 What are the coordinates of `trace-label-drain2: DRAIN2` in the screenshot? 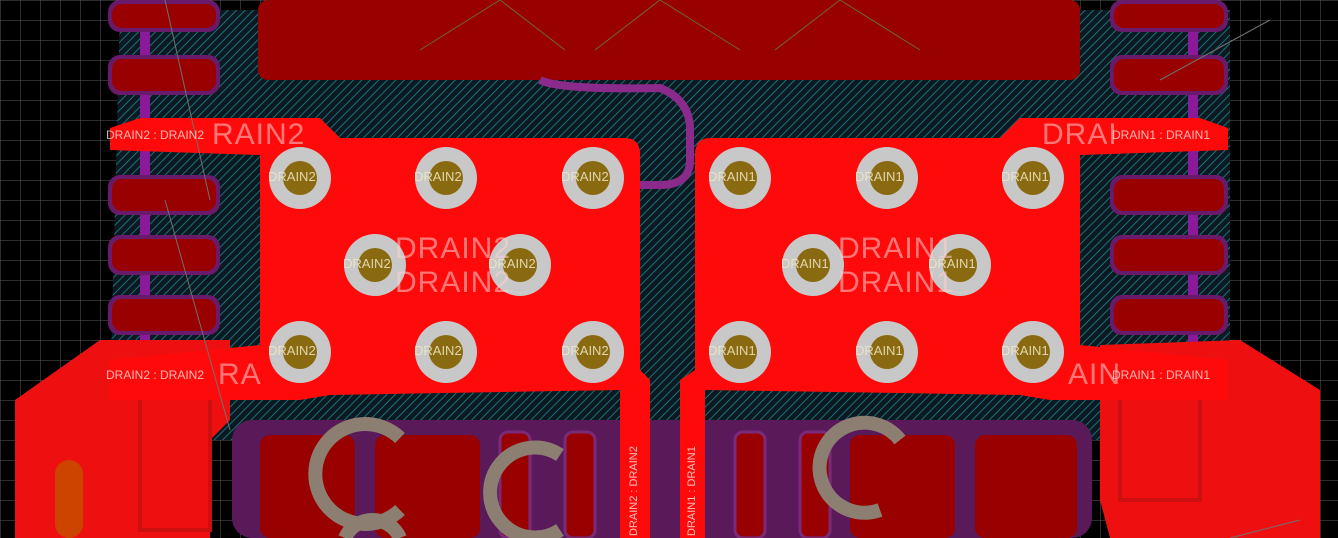 It's located at (634, 491).